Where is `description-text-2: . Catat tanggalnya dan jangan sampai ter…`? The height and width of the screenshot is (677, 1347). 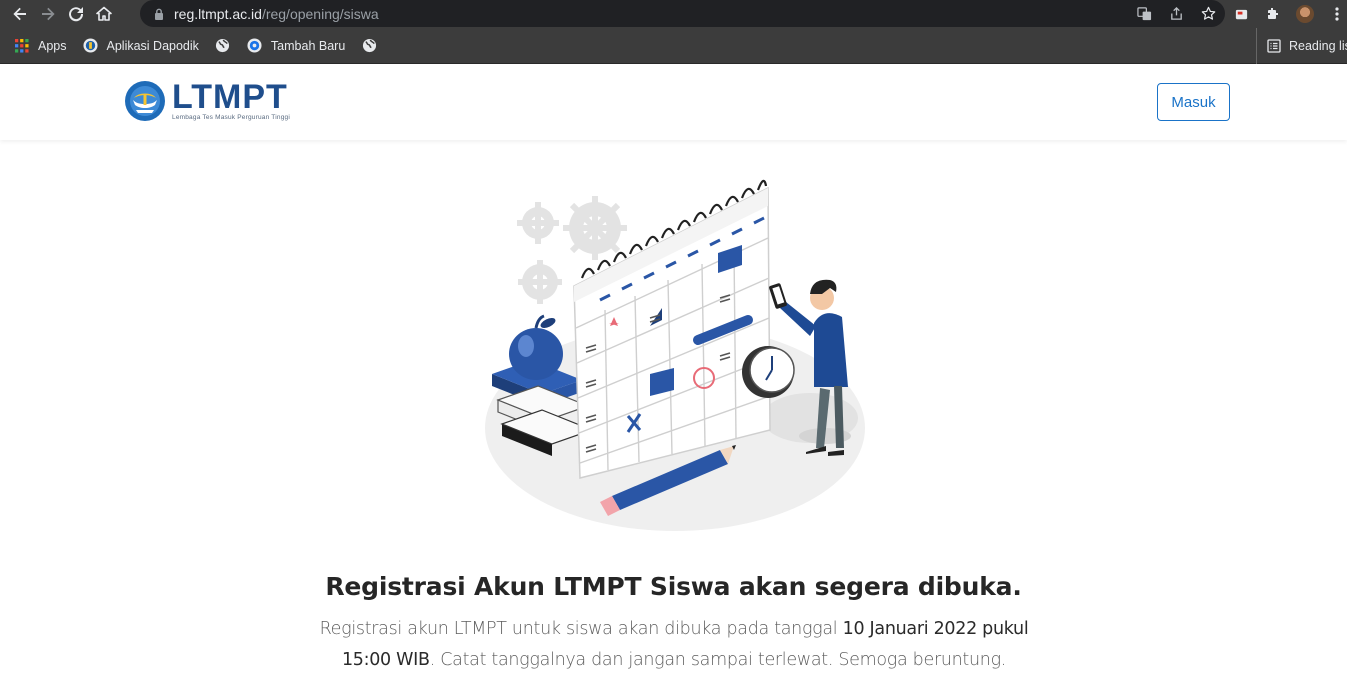
description-text-2: . Catat tanggalnya dan jangan sampai ter… is located at coordinates (718, 660).